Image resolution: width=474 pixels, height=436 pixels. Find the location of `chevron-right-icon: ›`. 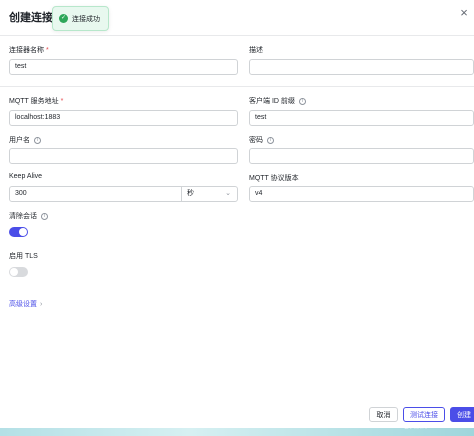

chevron-right-icon: › is located at coordinates (41, 304).